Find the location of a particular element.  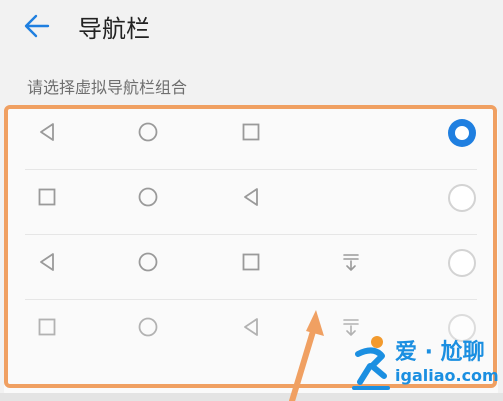

title-bar: 导航栏 is located at coordinates (251, 26).